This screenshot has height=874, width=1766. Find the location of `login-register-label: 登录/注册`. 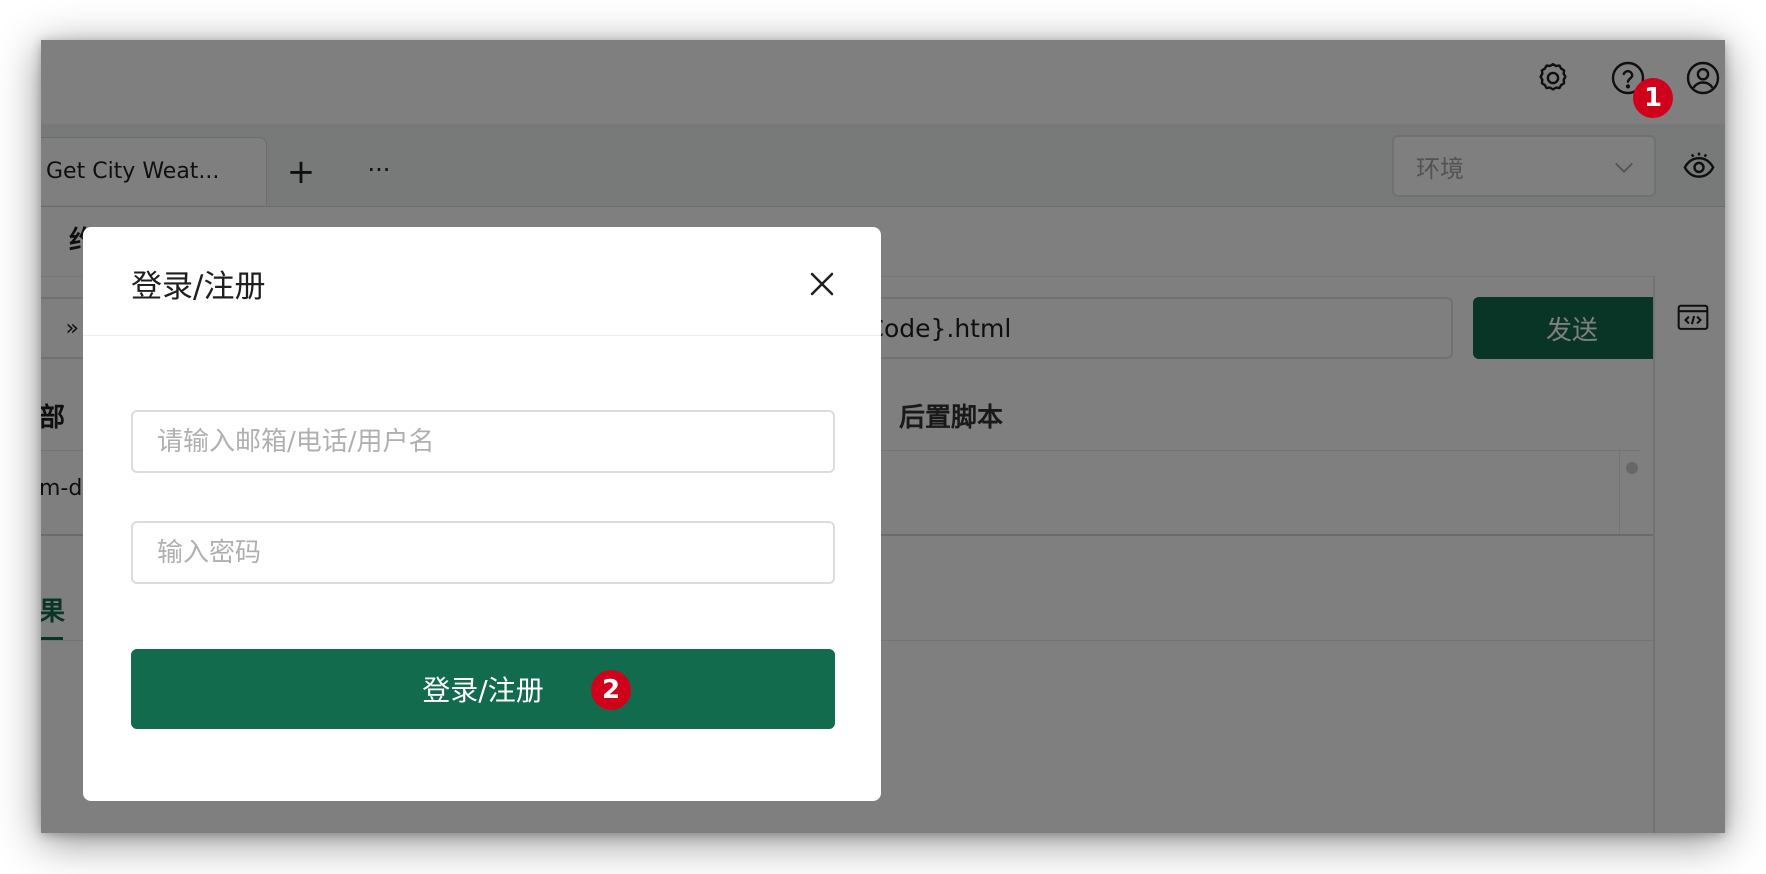

login-register-label: 登录/注册 is located at coordinates (483, 690).